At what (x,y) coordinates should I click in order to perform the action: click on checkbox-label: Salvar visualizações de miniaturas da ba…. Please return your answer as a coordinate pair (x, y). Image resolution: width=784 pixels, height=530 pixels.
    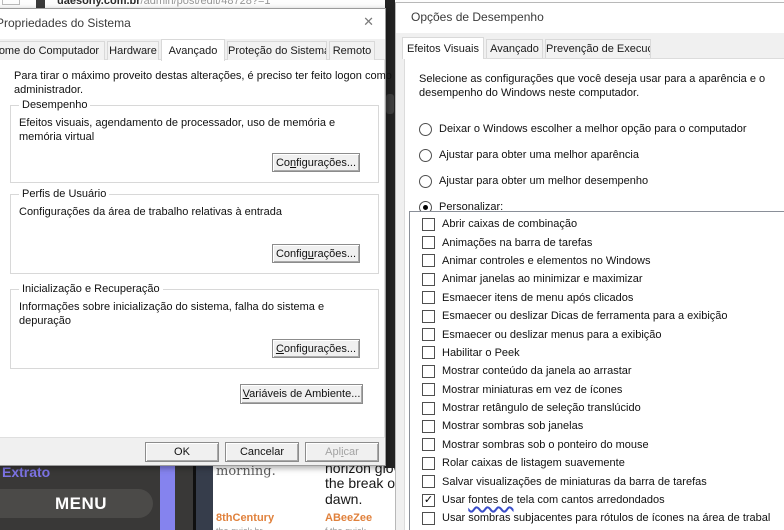
    Looking at the image, I should click on (574, 481).